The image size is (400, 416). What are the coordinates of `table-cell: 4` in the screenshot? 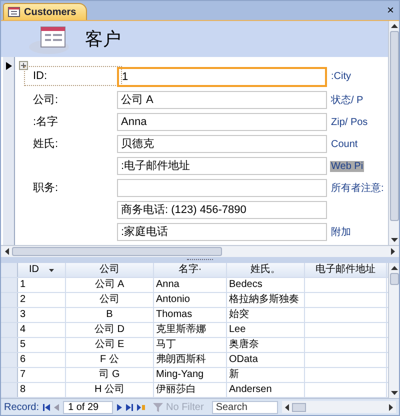 It's located at (42, 330).